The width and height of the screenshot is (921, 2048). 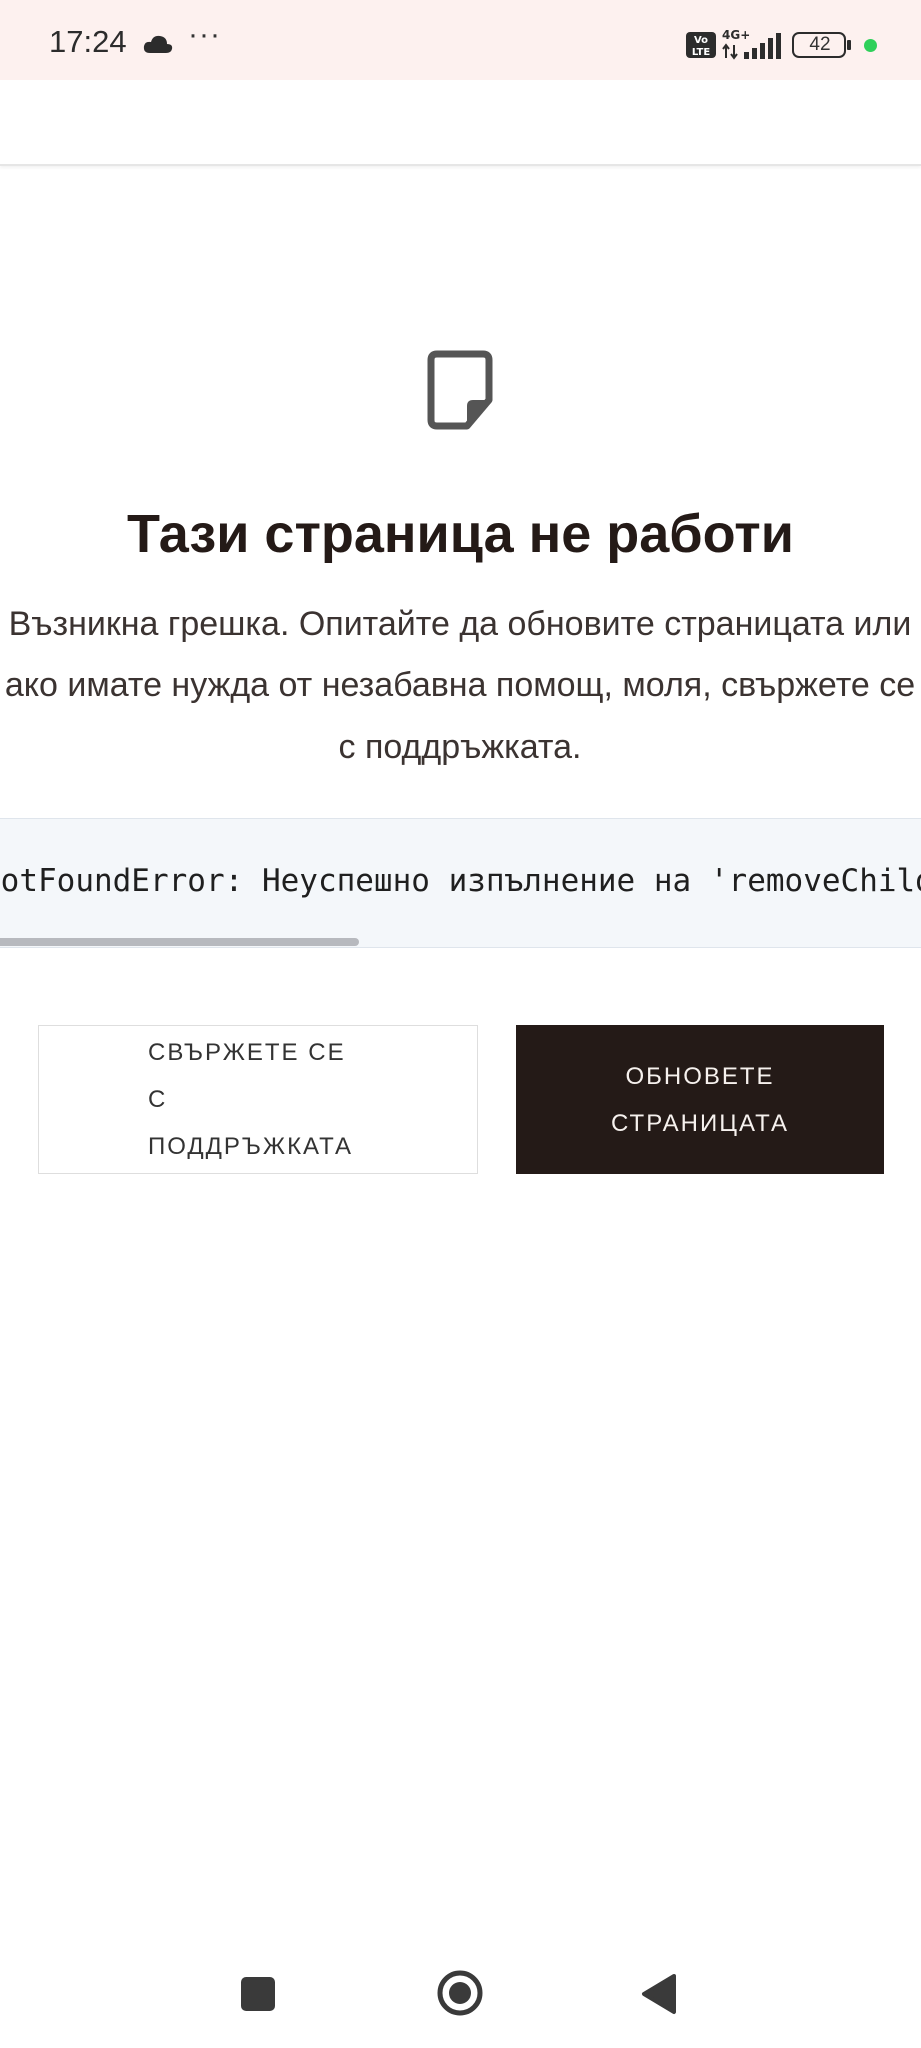 What do you see at coordinates (179, 942) in the screenshot?
I see `error-box-scrollbar` at bounding box center [179, 942].